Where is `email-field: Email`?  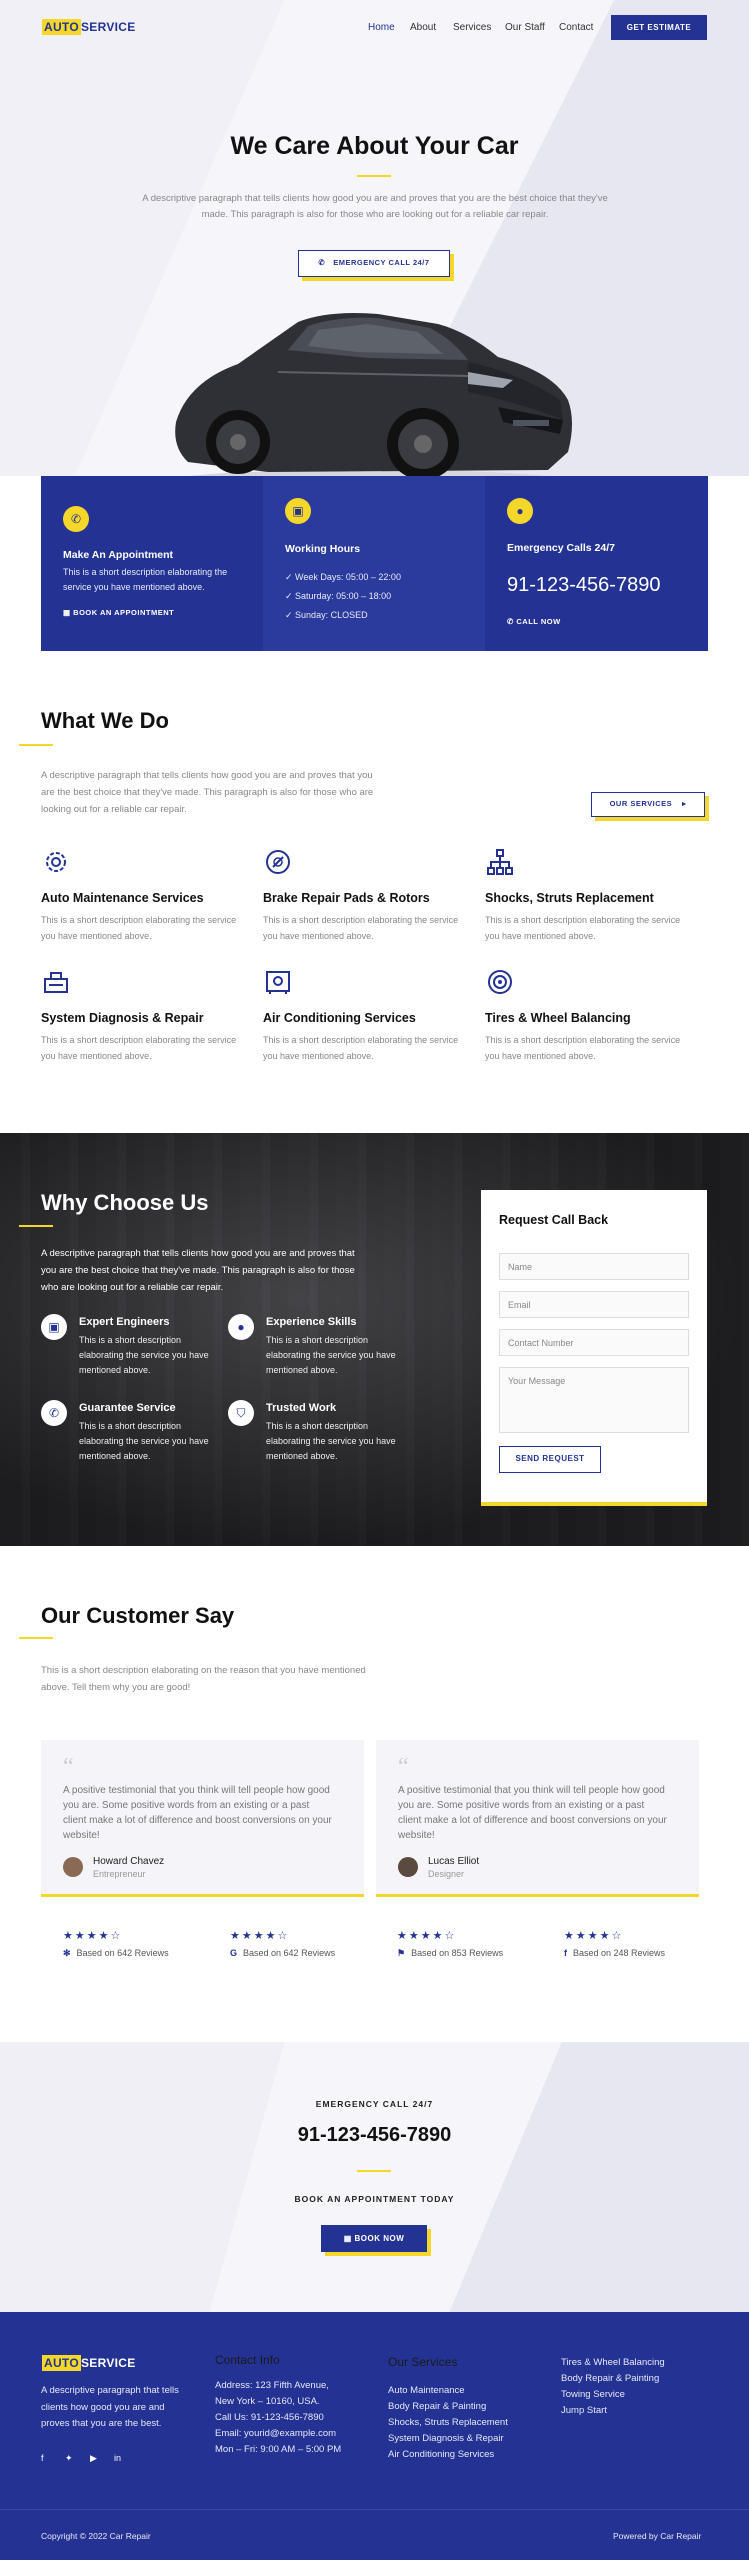
email-field: Email is located at coordinates (594, 1304).